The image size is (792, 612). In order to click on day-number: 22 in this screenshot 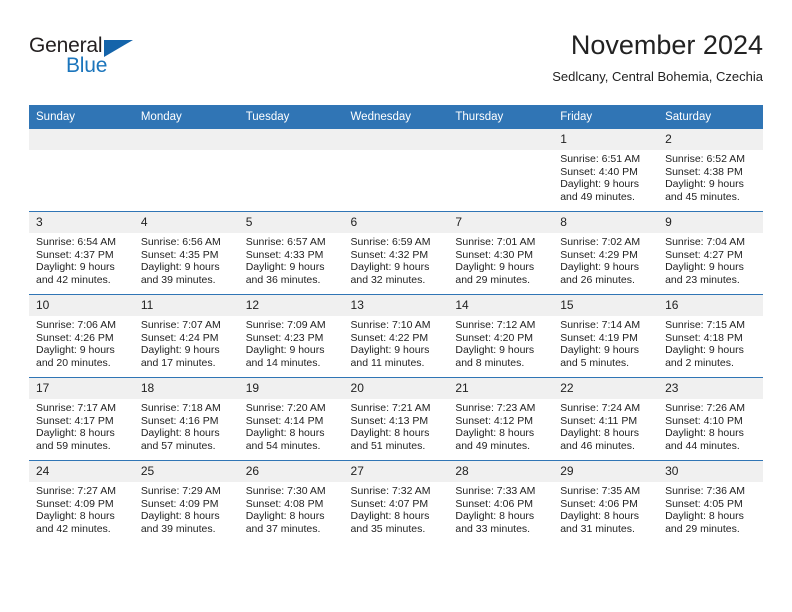, I will do `click(606, 388)`.